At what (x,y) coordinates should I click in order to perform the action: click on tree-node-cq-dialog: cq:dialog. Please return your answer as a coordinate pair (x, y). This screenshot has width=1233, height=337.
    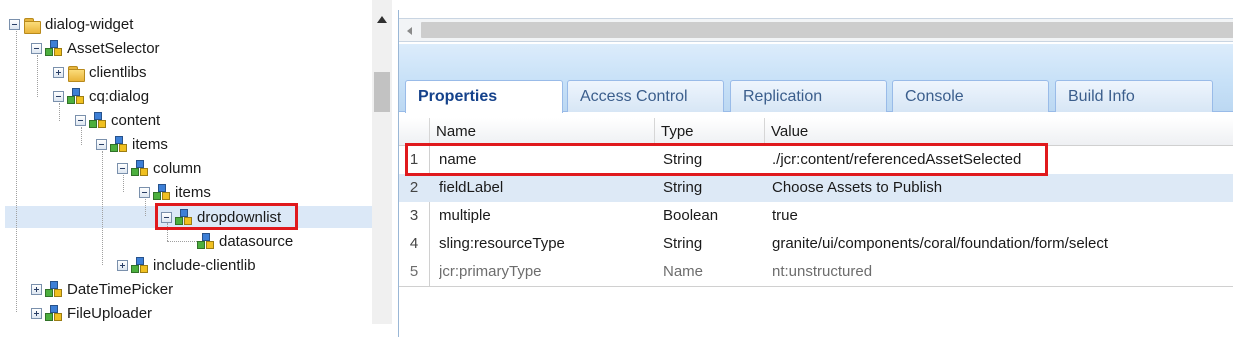
    Looking at the image, I should click on (101, 96).